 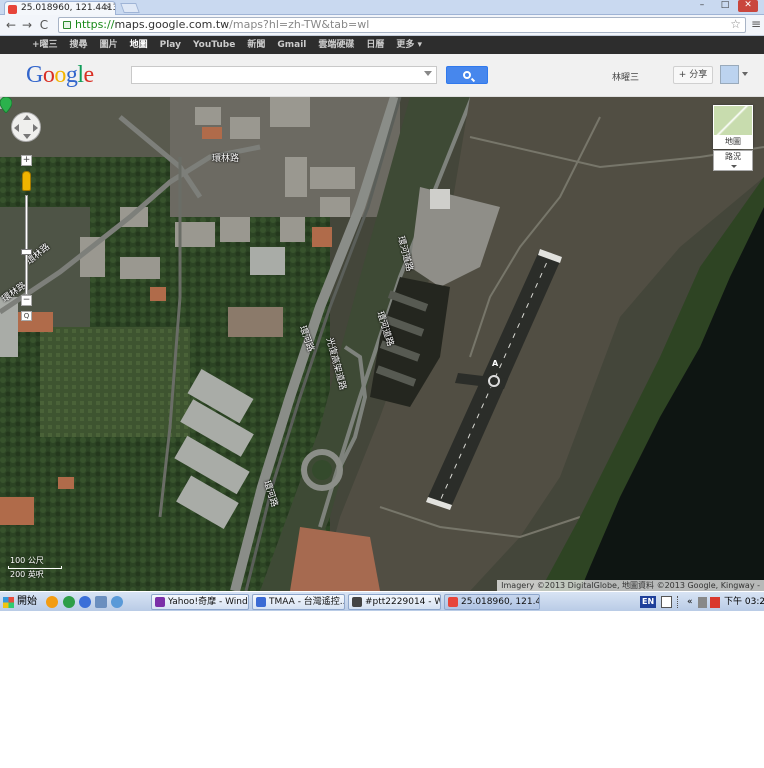 What do you see at coordinates (291, 45) in the screenshot?
I see `google-nav-link: Gmail` at bounding box center [291, 45].